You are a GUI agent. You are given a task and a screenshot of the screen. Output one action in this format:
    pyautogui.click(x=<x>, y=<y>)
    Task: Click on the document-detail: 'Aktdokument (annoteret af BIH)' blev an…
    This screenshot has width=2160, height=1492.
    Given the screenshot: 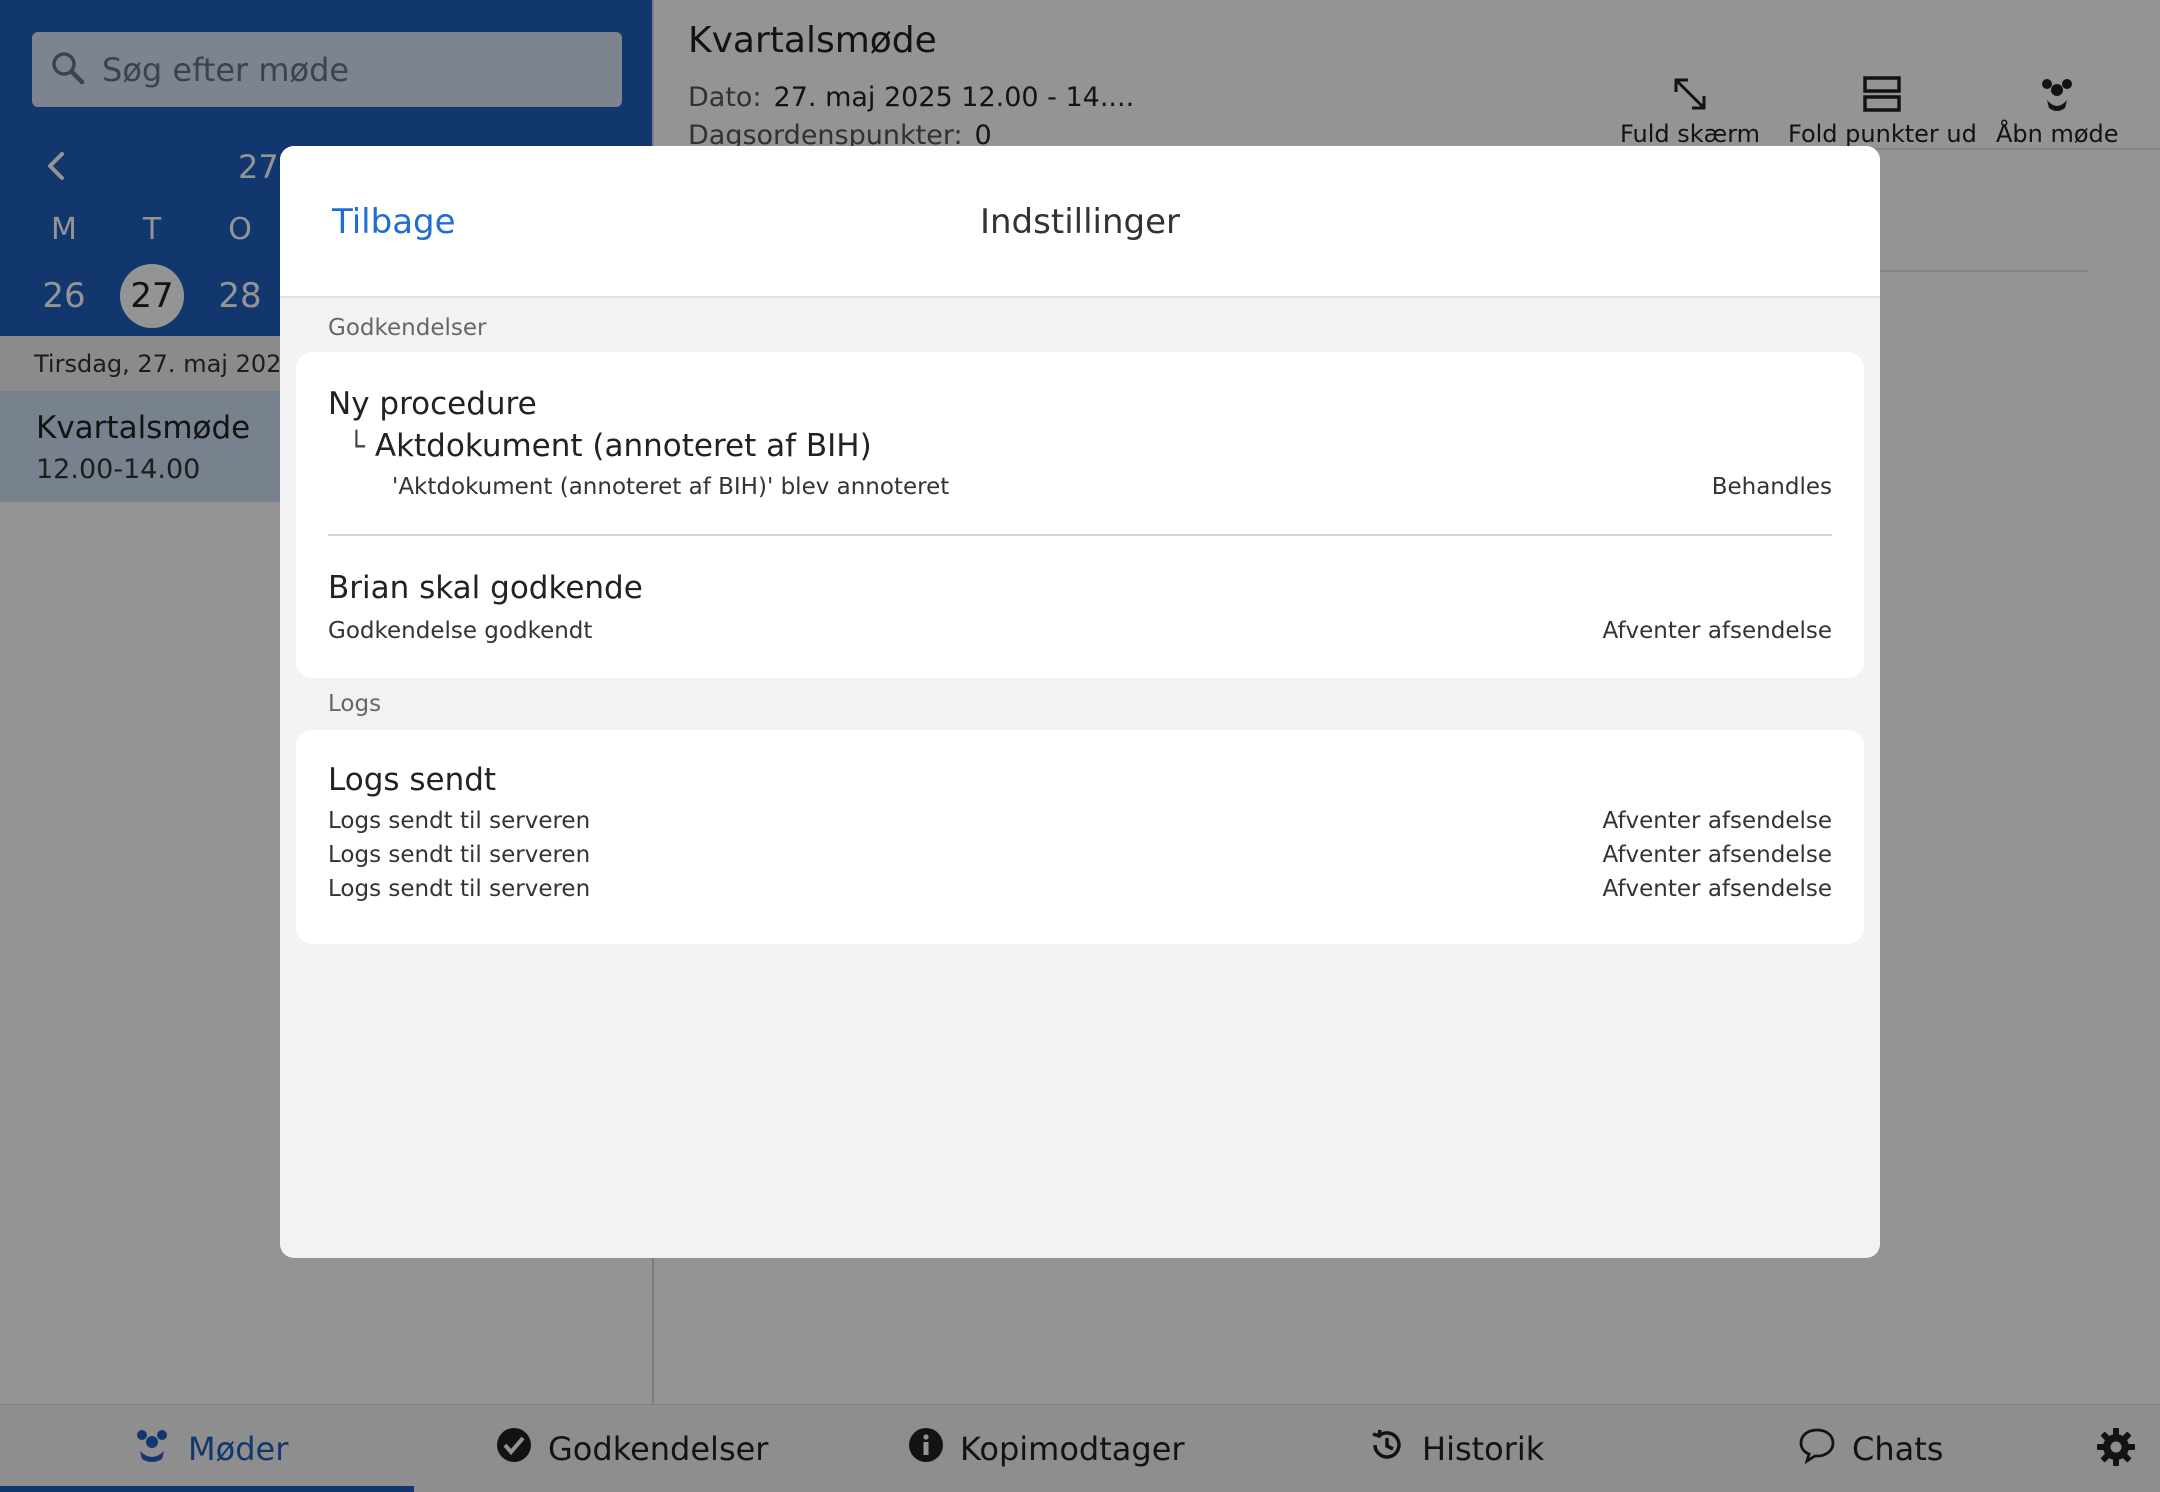 What is the action you would take?
    pyautogui.click(x=671, y=487)
    